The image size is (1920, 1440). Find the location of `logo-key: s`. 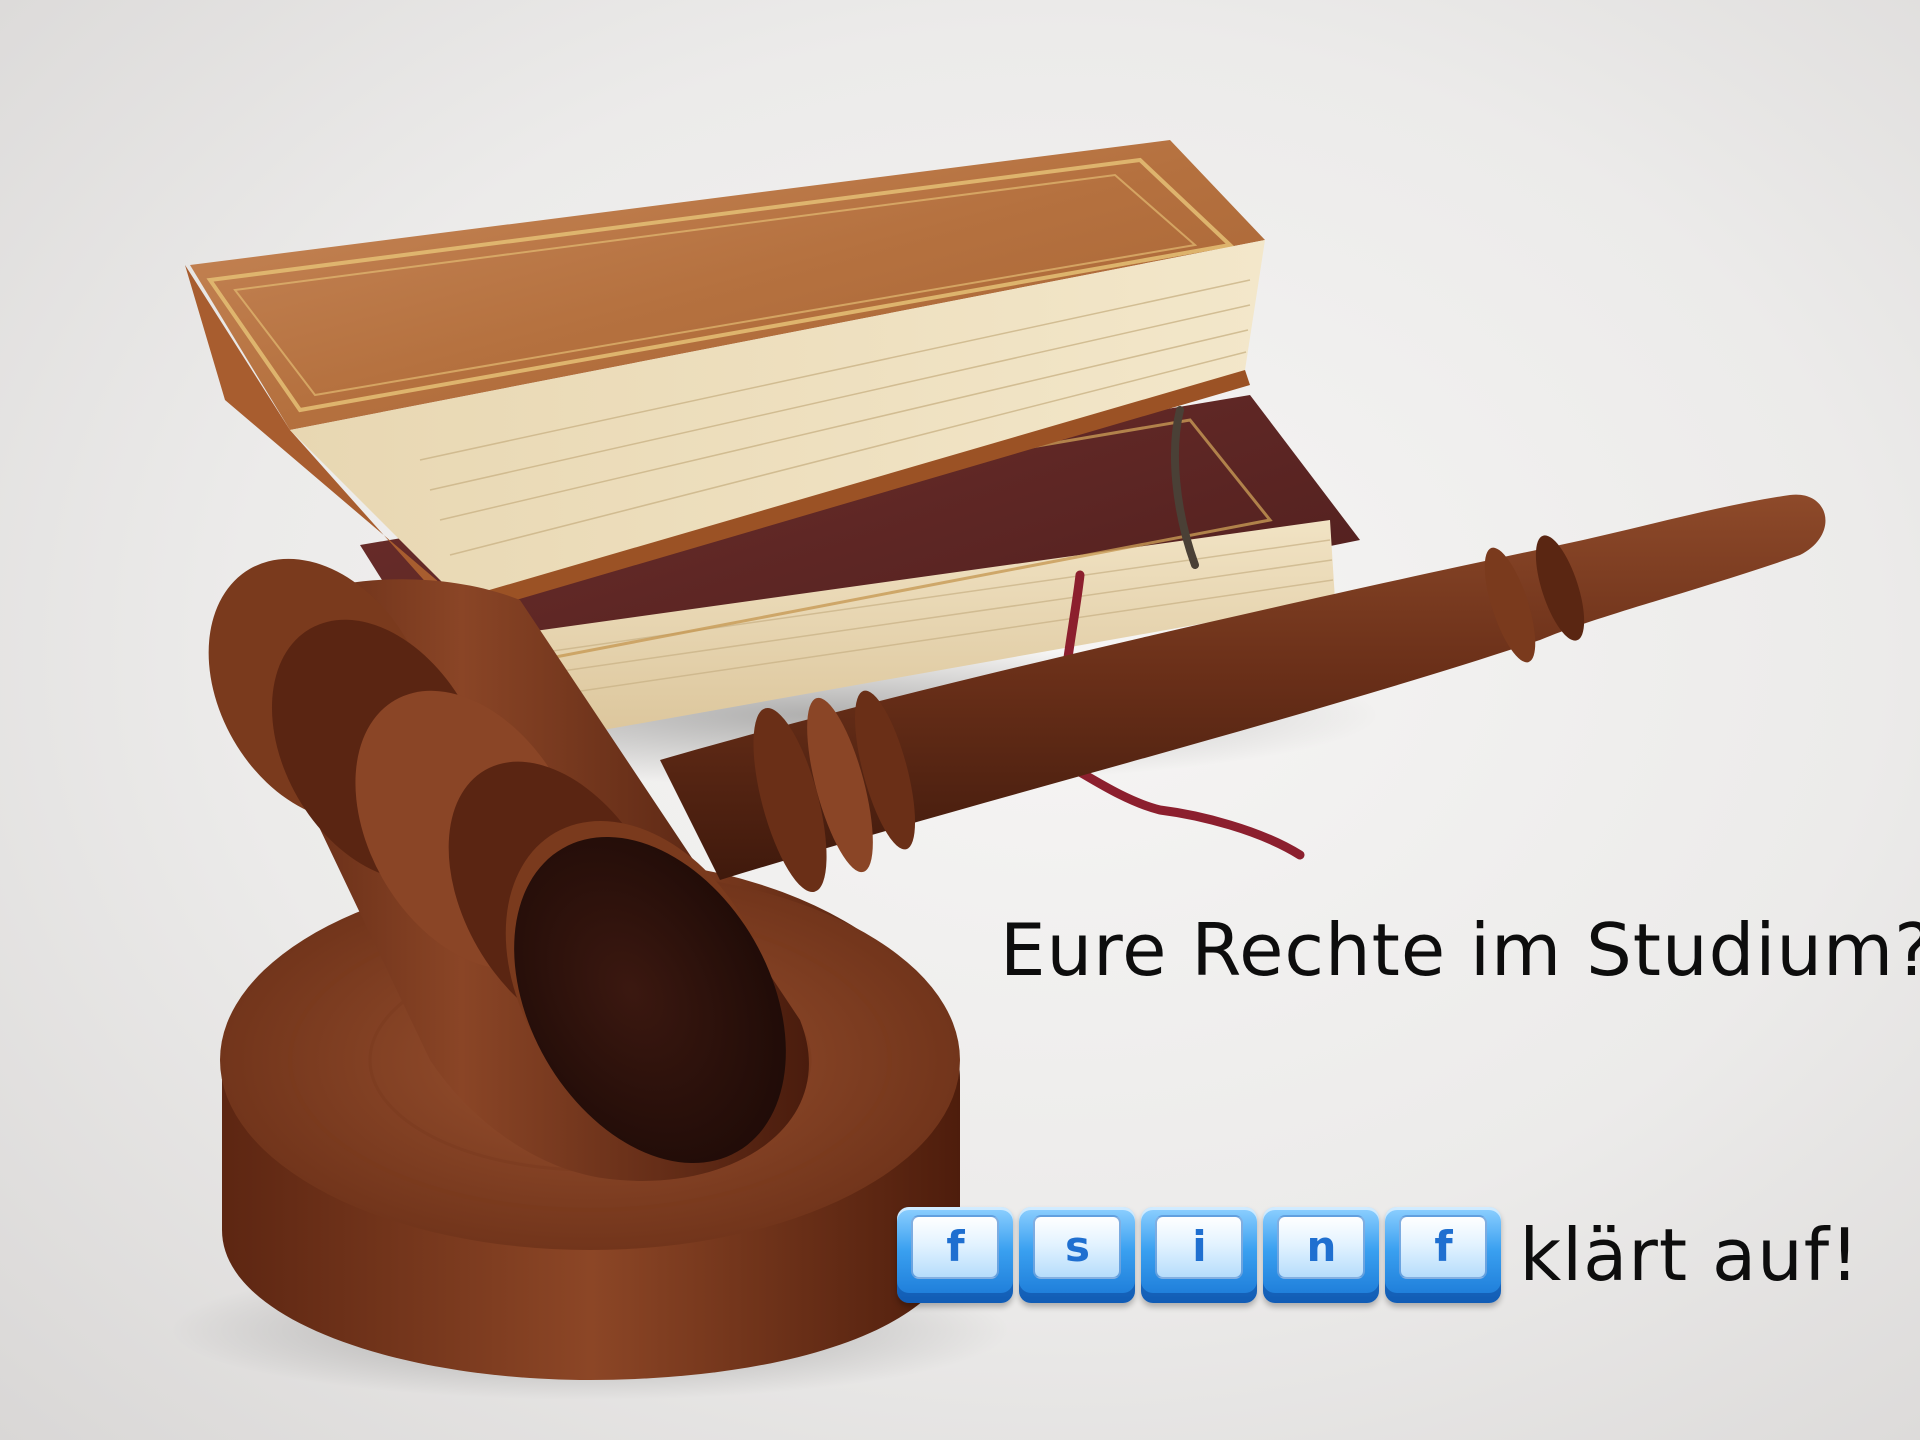

logo-key: s is located at coordinates (1077, 1255).